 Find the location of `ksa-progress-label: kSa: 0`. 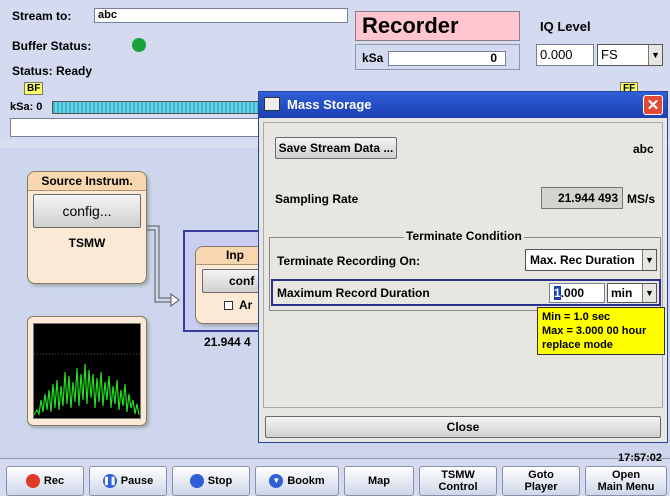

ksa-progress-label: kSa: 0 is located at coordinates (26, 107).